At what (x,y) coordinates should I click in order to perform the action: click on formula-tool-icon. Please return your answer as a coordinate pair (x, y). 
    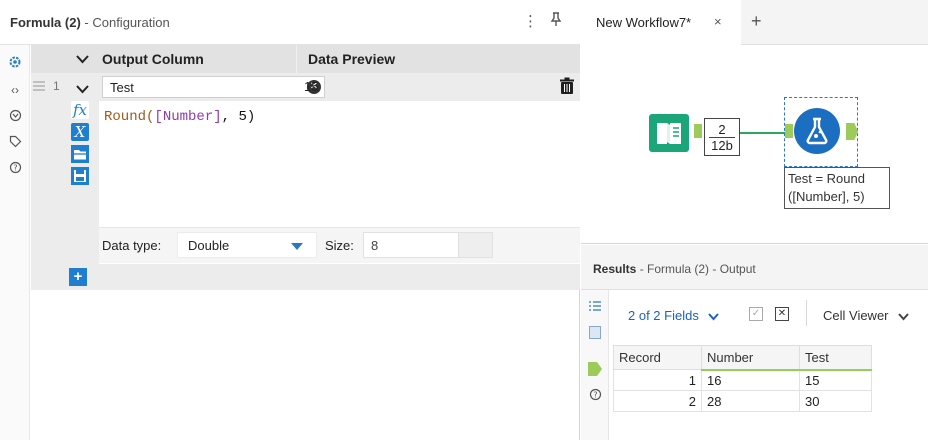
    Looking at the image, I should click on (817, 131).